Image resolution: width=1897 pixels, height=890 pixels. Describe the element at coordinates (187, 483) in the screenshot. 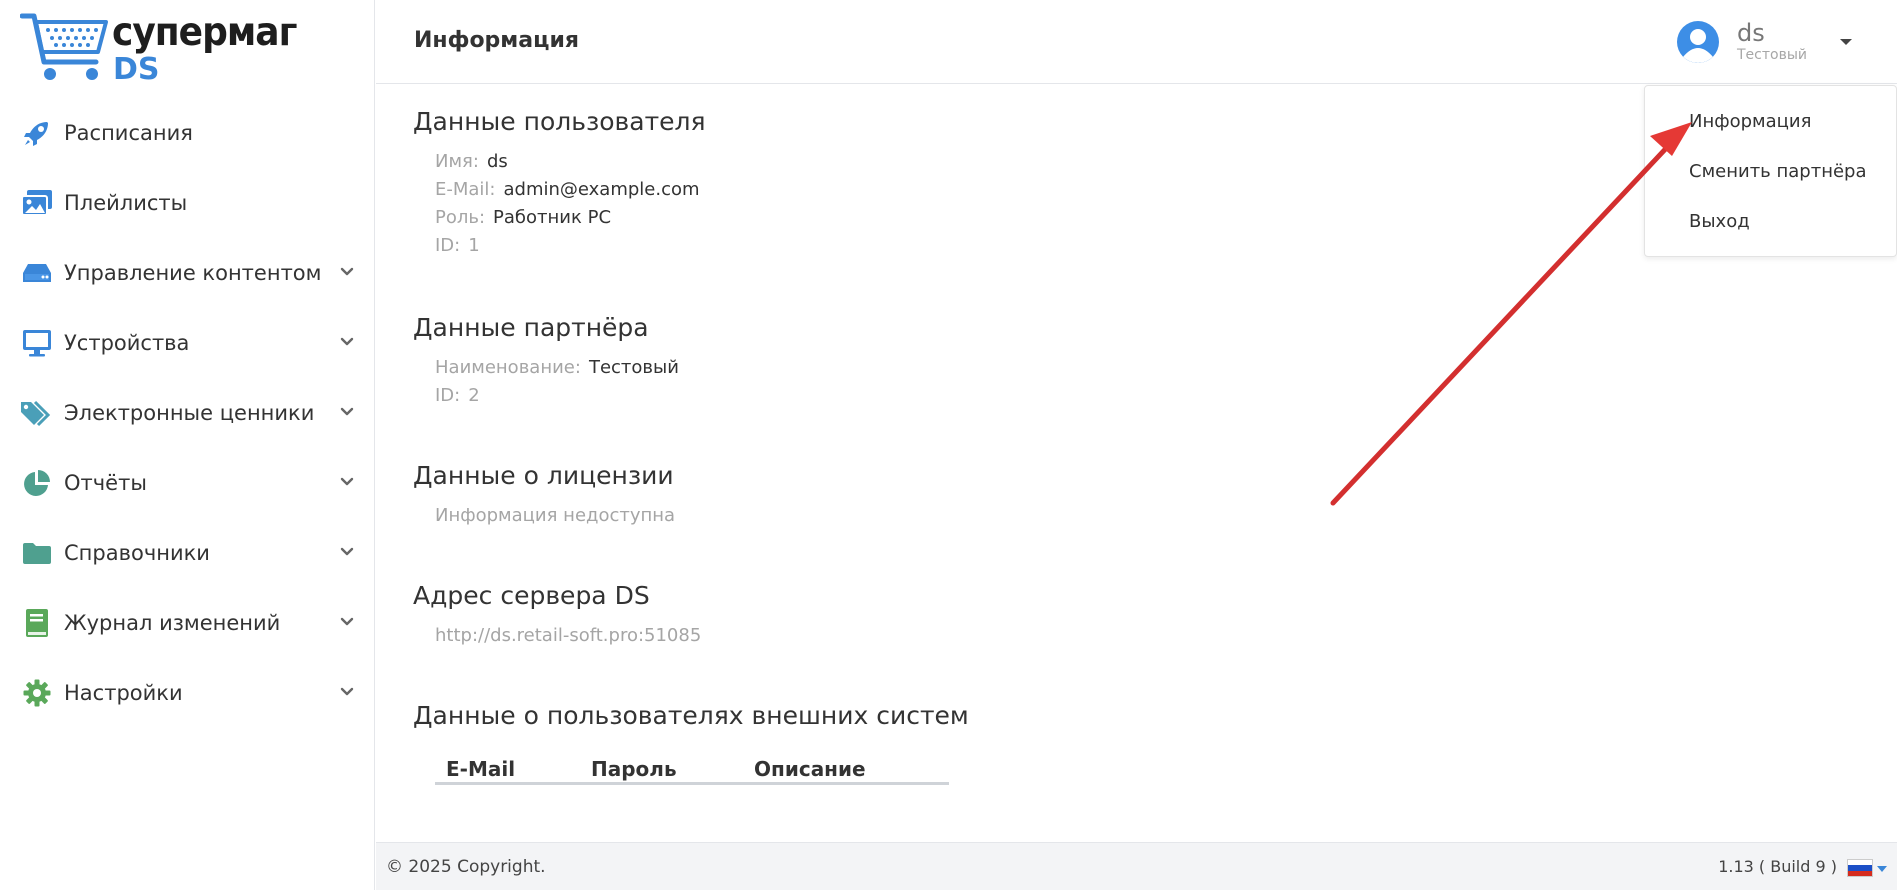

I see `sidebar-item-reports: Отчёты` at that location.